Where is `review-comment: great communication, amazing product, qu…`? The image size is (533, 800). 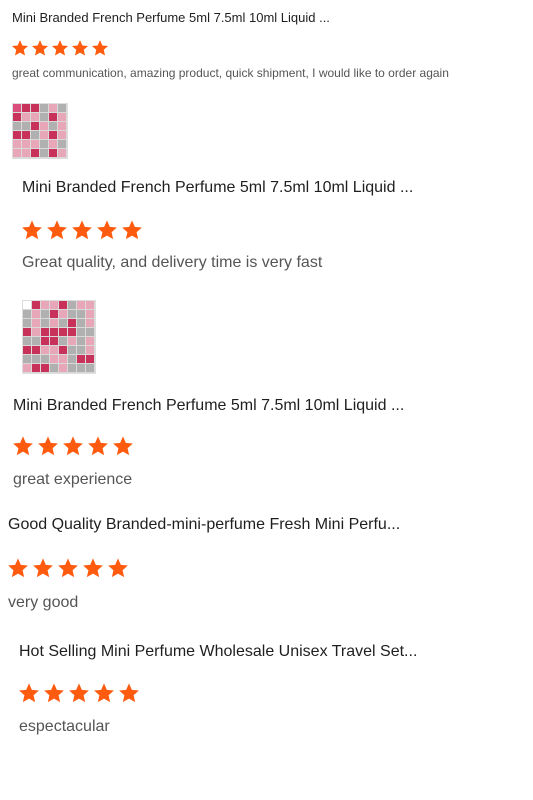 review-comment: great communication, amazing product, qu… is located at coordinates (230, 73).